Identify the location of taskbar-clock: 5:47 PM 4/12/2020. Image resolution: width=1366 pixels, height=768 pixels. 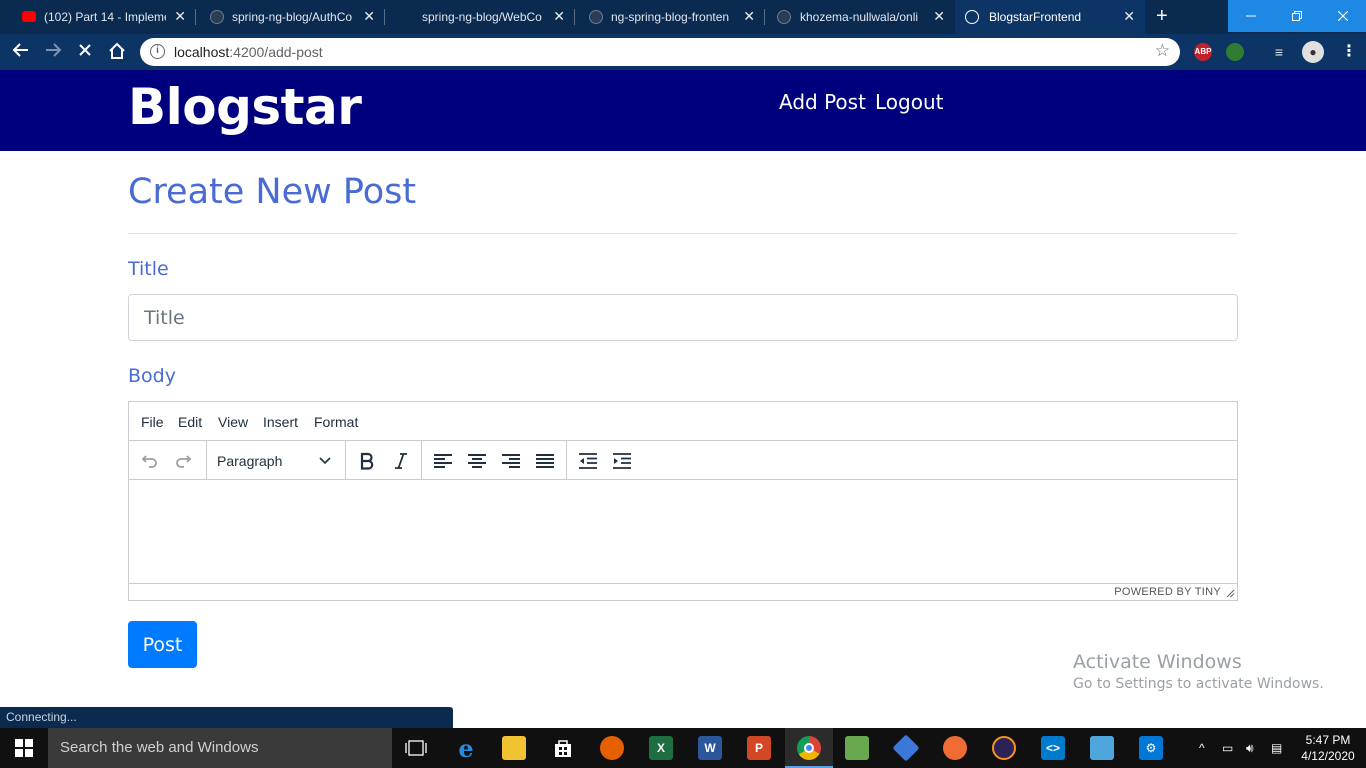
(1328, 748).